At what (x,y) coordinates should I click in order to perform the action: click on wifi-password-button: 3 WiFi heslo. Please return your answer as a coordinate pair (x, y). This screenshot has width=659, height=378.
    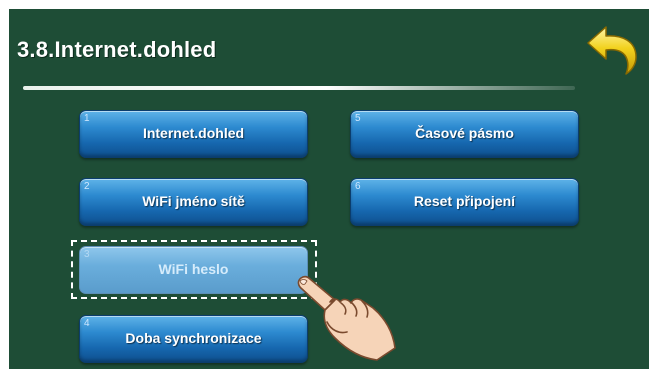
    Looking at the image, I should click on (193, 270).